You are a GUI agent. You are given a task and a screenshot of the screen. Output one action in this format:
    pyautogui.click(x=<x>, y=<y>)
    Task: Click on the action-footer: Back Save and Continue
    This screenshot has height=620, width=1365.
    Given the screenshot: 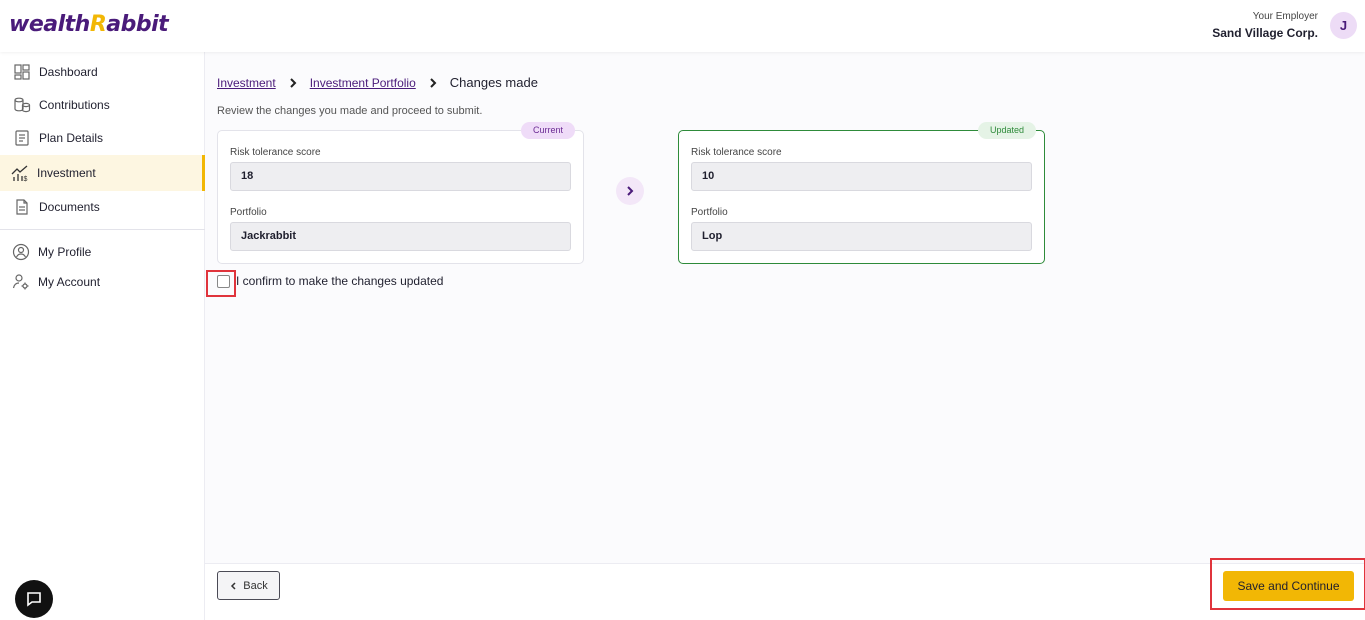 What is the action you would take?
    pyautogui.click(x=785, y=584)
    